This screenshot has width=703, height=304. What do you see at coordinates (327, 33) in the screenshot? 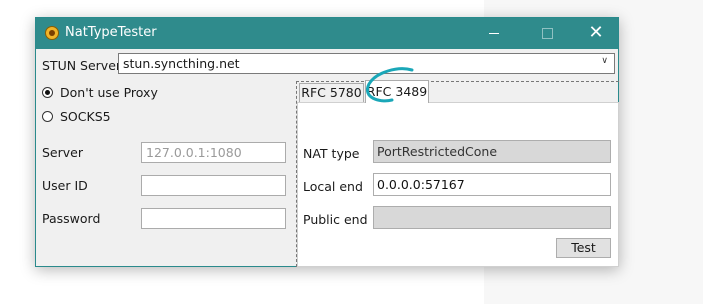
I see `title-bar: NatTypeTester ✕` at bounding box center [327, 33].